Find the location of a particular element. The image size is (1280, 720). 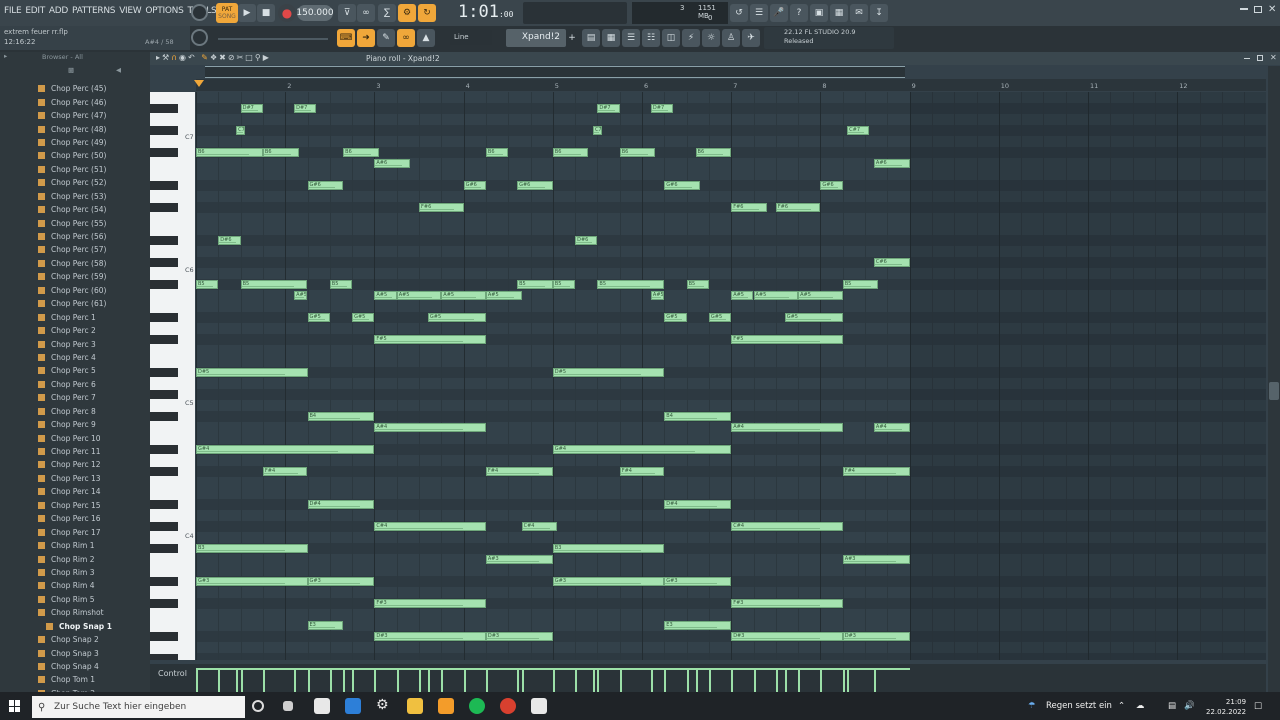

play-button: ▶ is located at coordinates (247, 13).